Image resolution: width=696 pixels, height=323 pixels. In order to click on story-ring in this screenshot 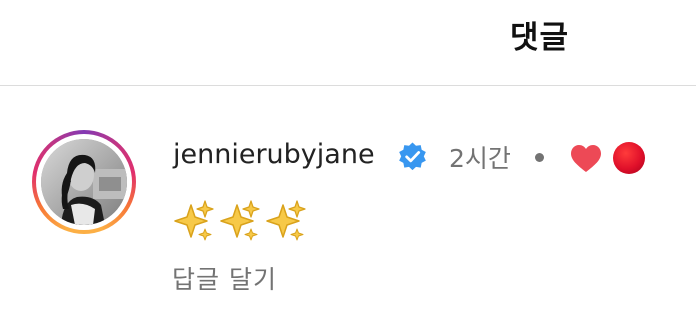, I will do `click(84, 182)`.